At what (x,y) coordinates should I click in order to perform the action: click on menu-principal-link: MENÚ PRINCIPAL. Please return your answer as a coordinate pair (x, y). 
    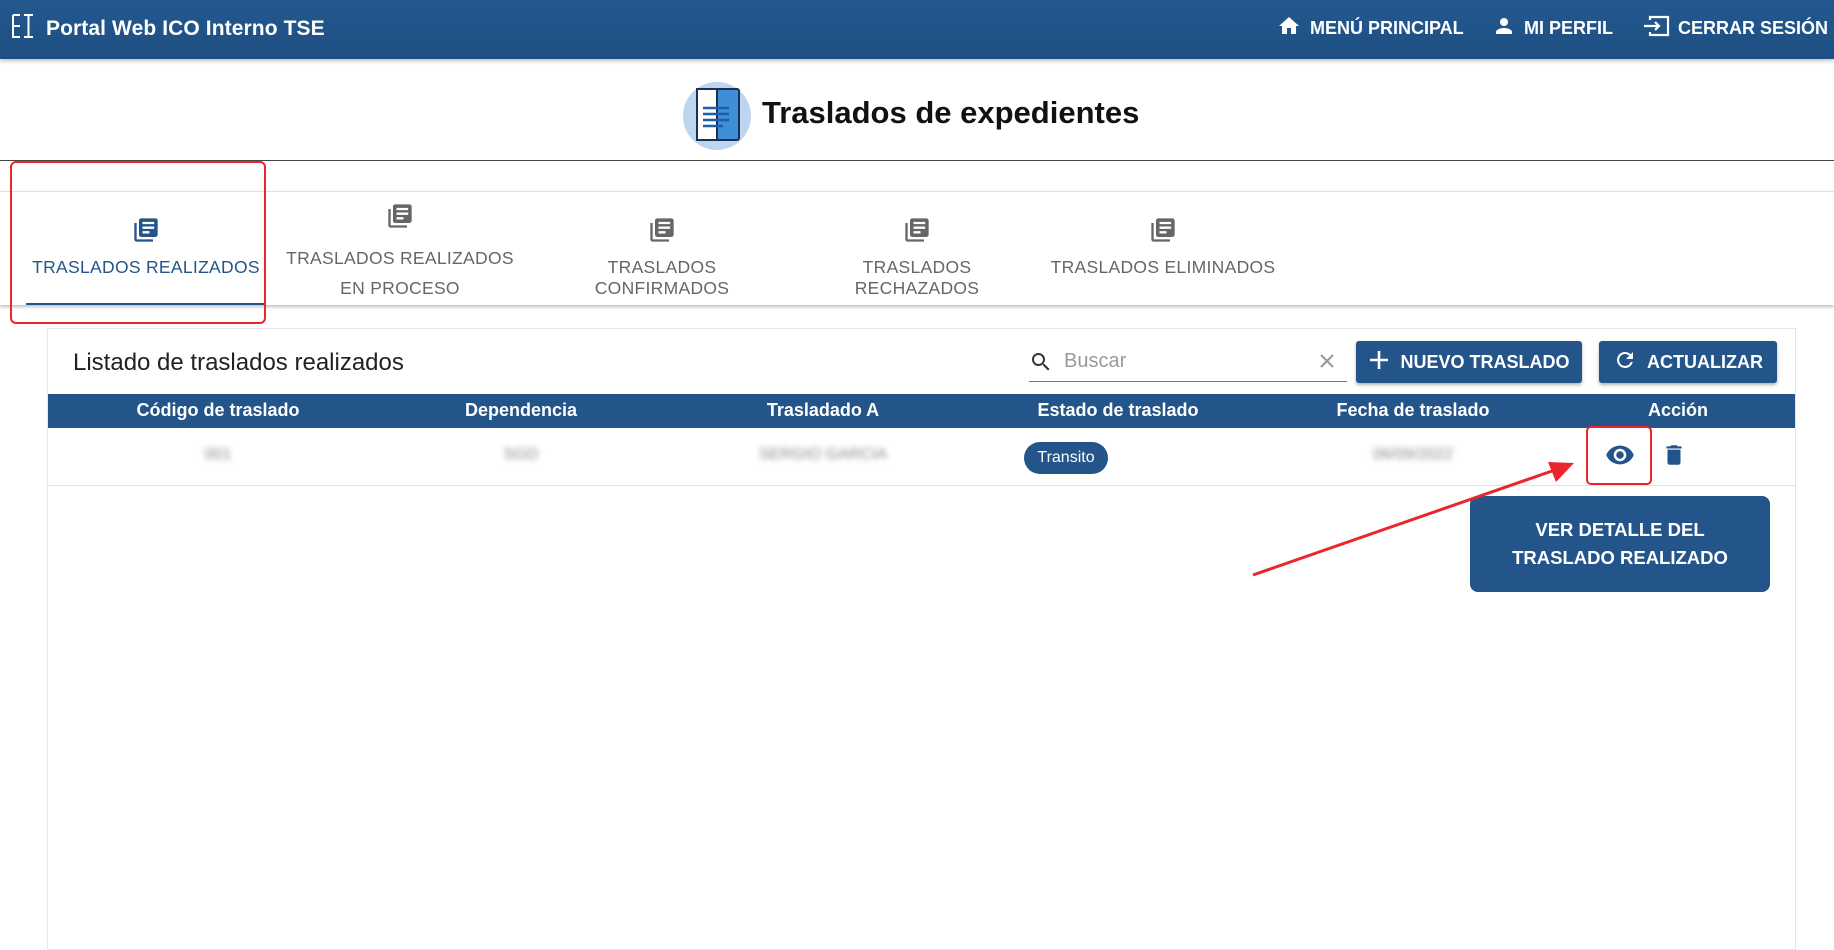
    Looking at the image, I should click on (1370, 28).